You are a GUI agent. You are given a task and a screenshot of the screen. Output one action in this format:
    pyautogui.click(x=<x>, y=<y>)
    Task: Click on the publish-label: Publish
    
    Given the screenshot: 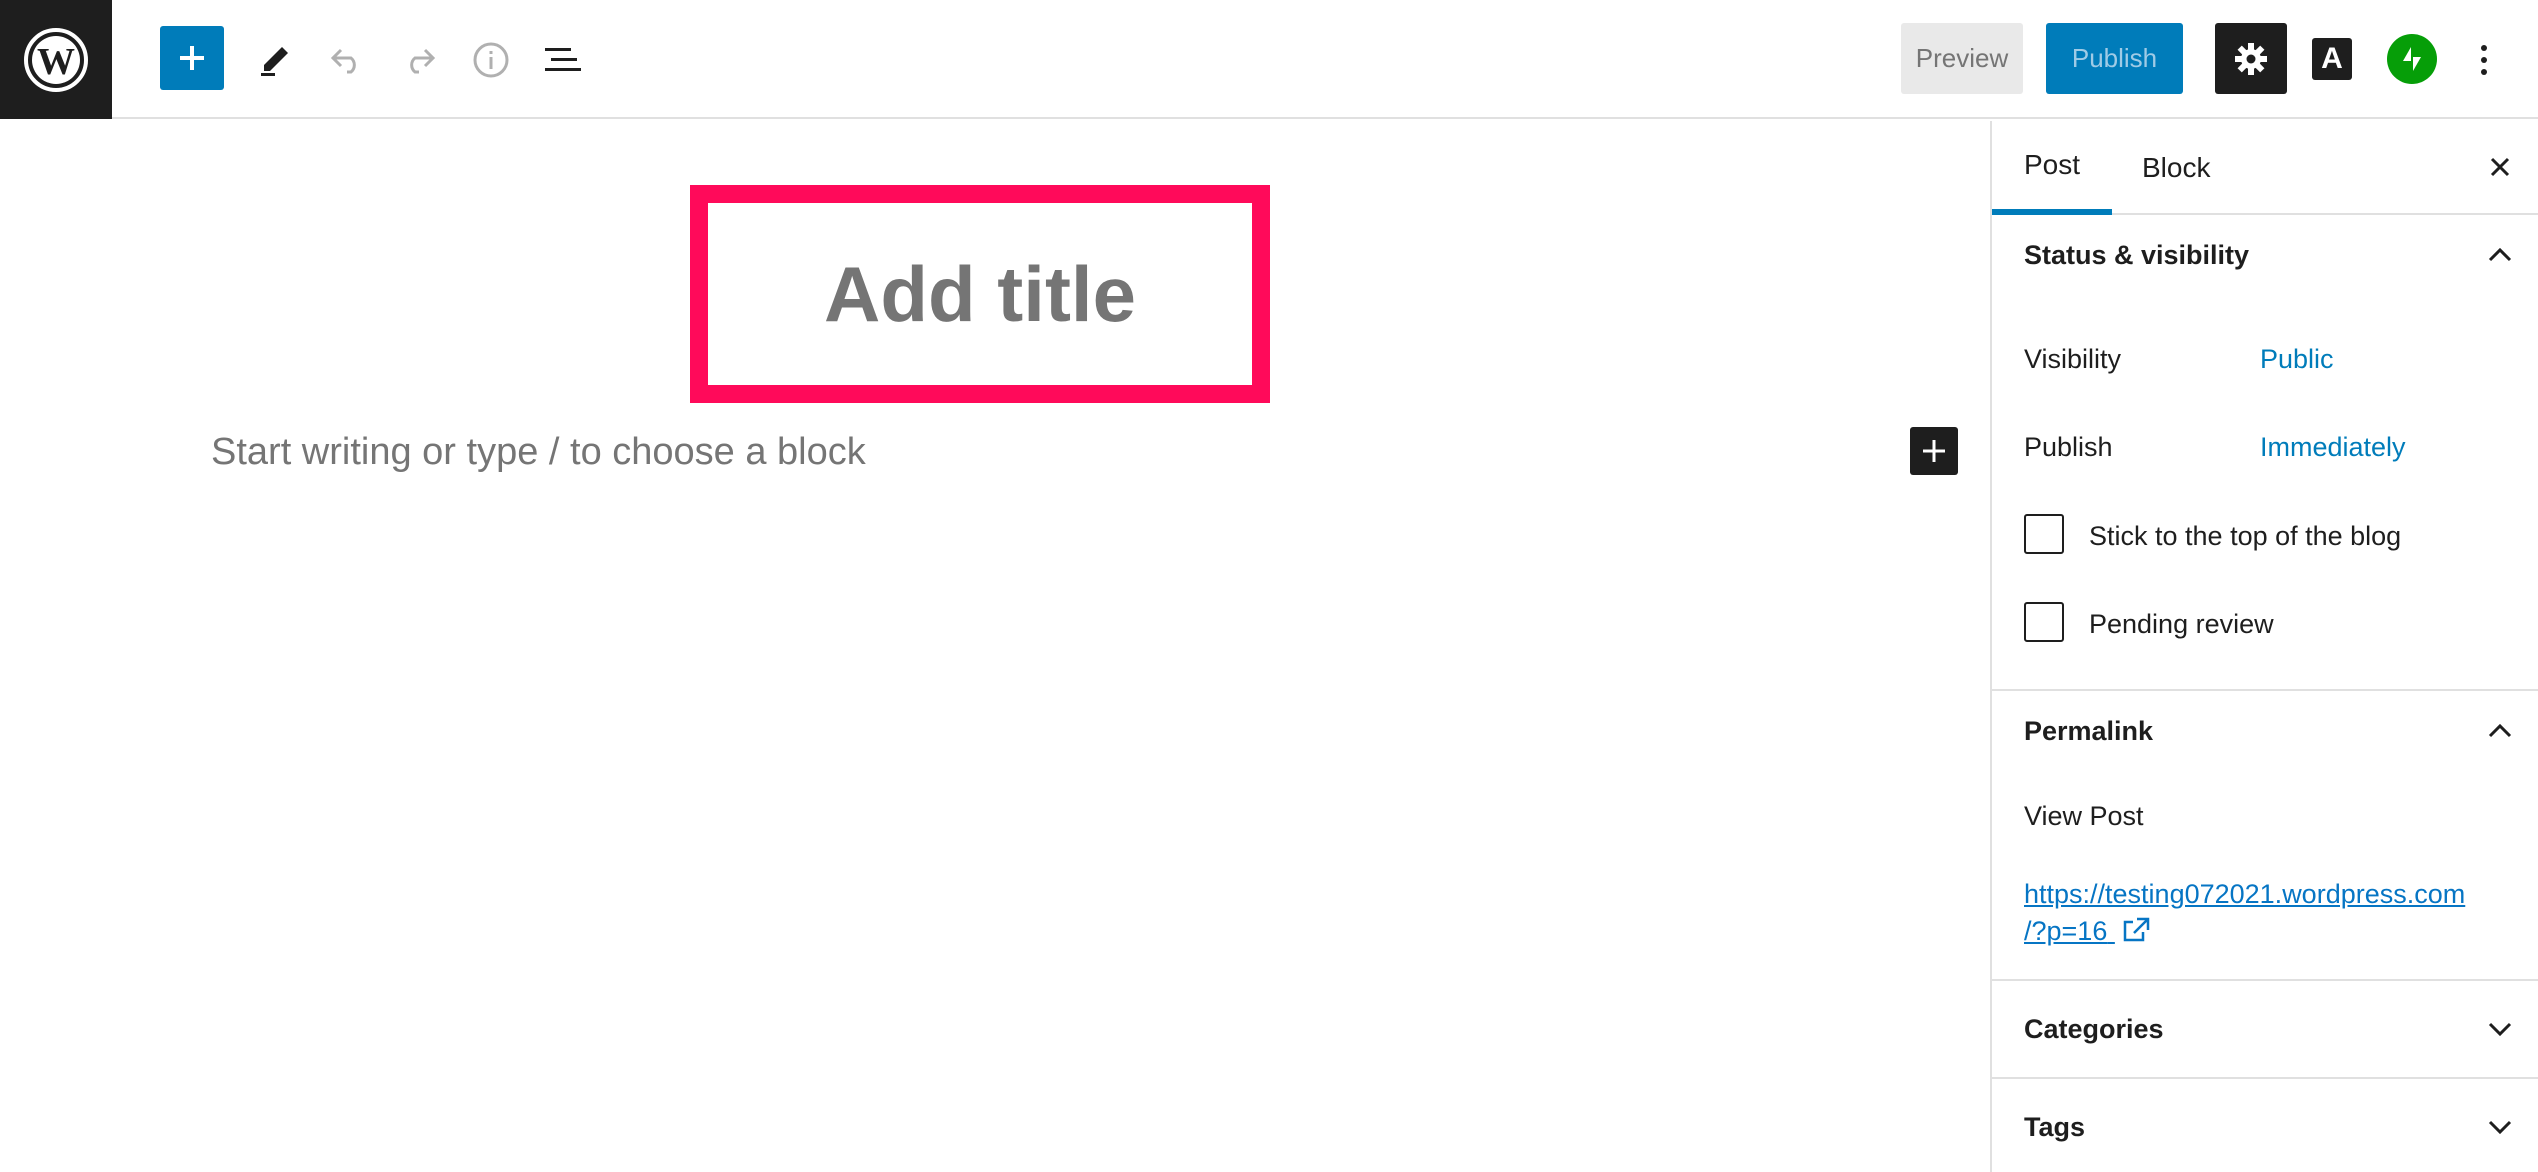 What is the action you would take?
    pyautogui.click(x=2068, y=447)
    